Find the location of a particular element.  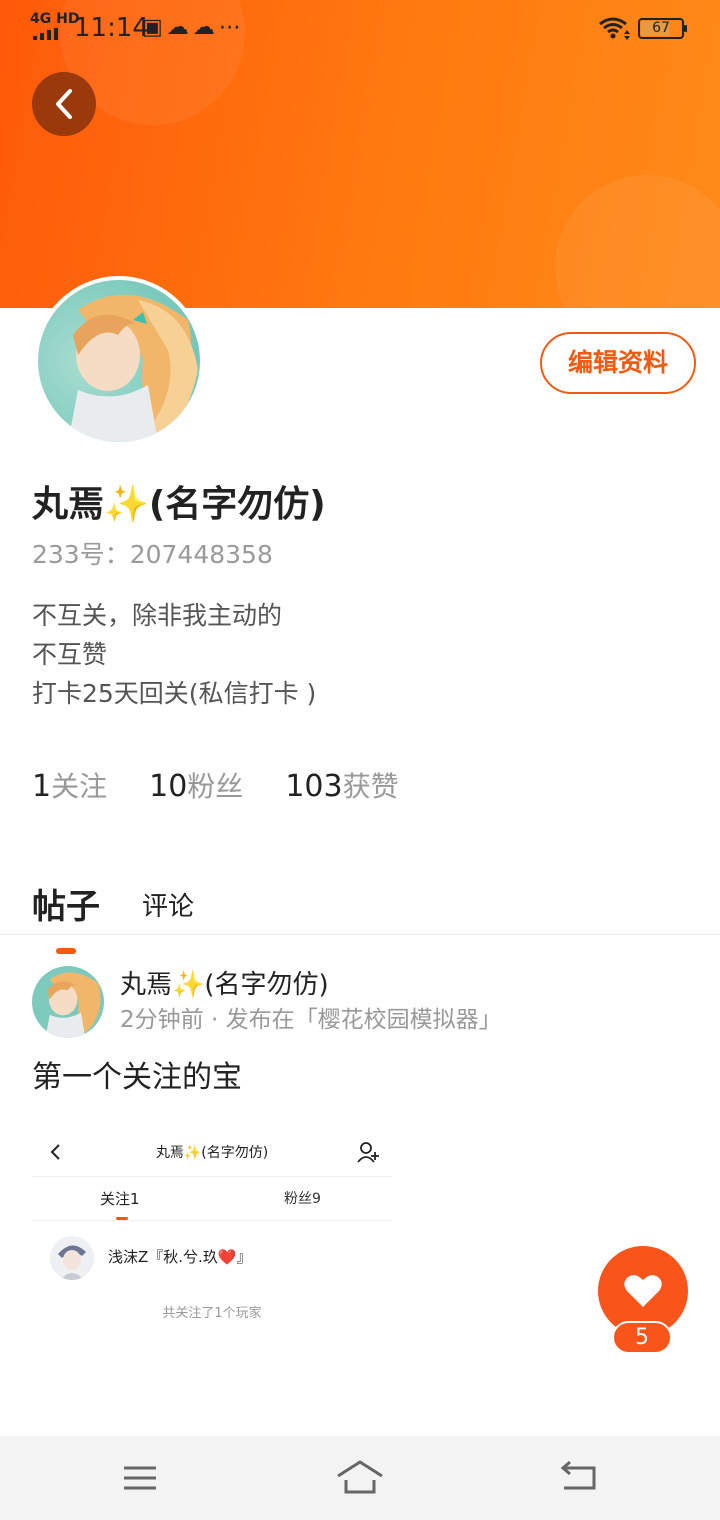

profile-tabs: 帖子 评论 is located at coordinates (113, 908).